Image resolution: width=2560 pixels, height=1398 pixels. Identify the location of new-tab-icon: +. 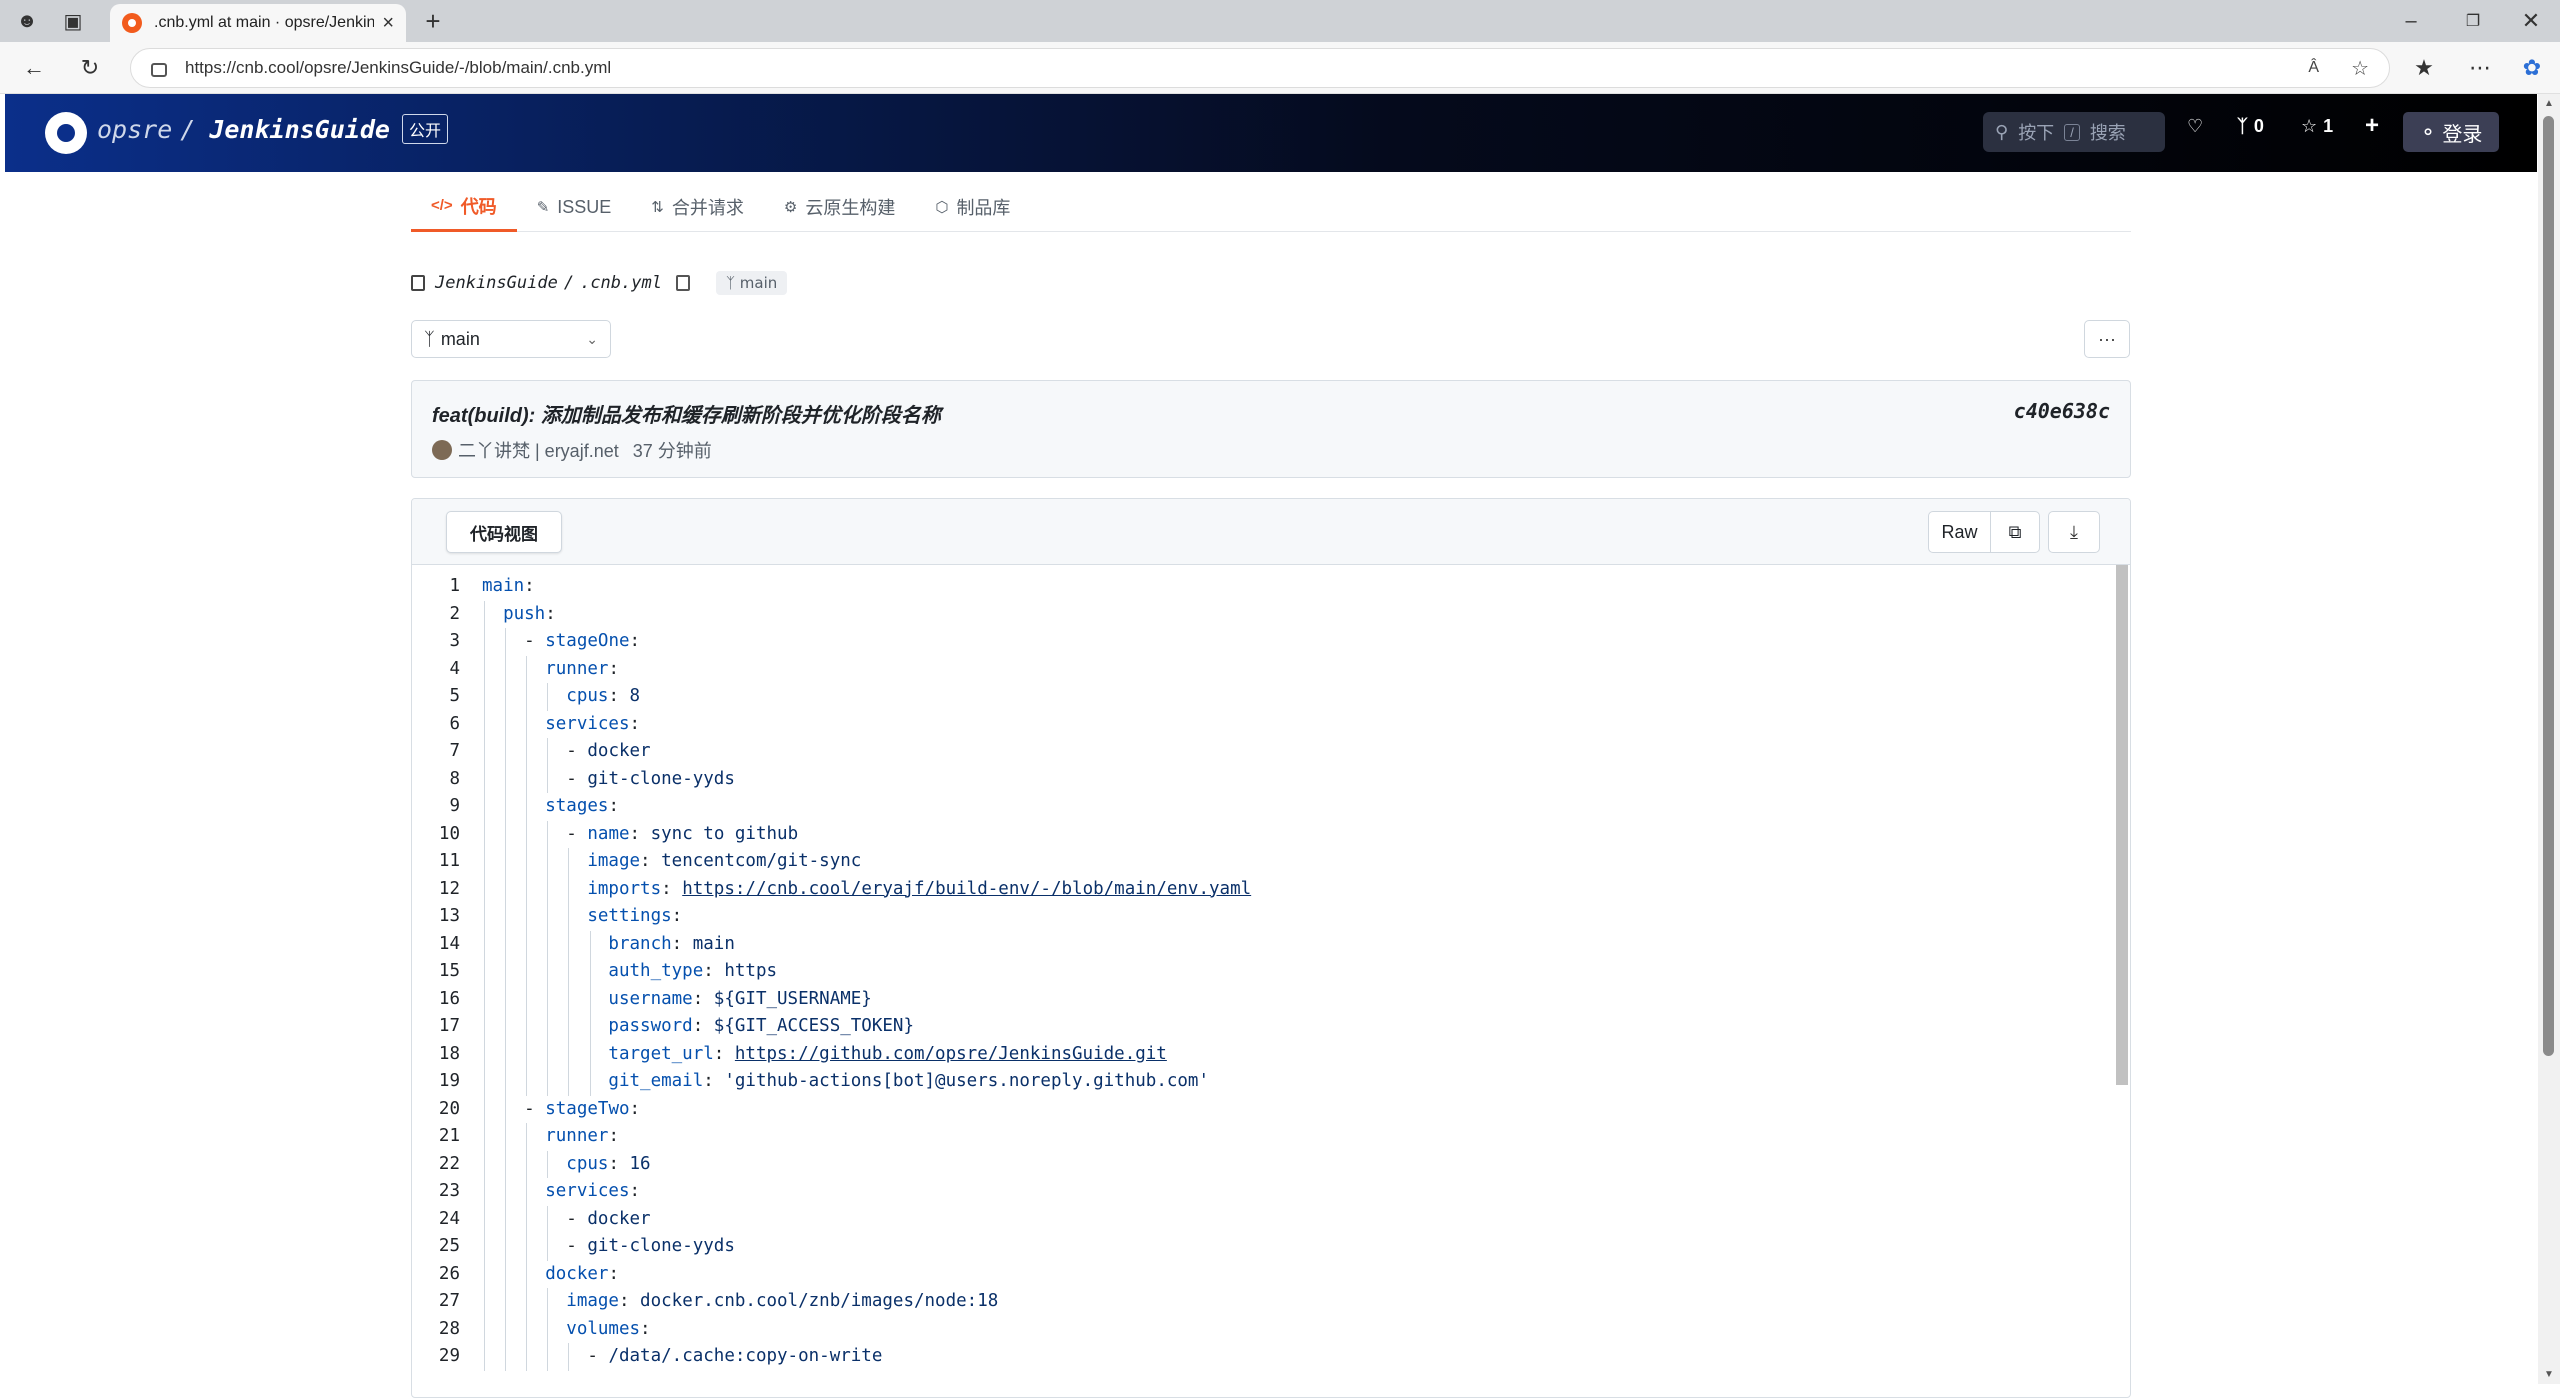
(433, 21).